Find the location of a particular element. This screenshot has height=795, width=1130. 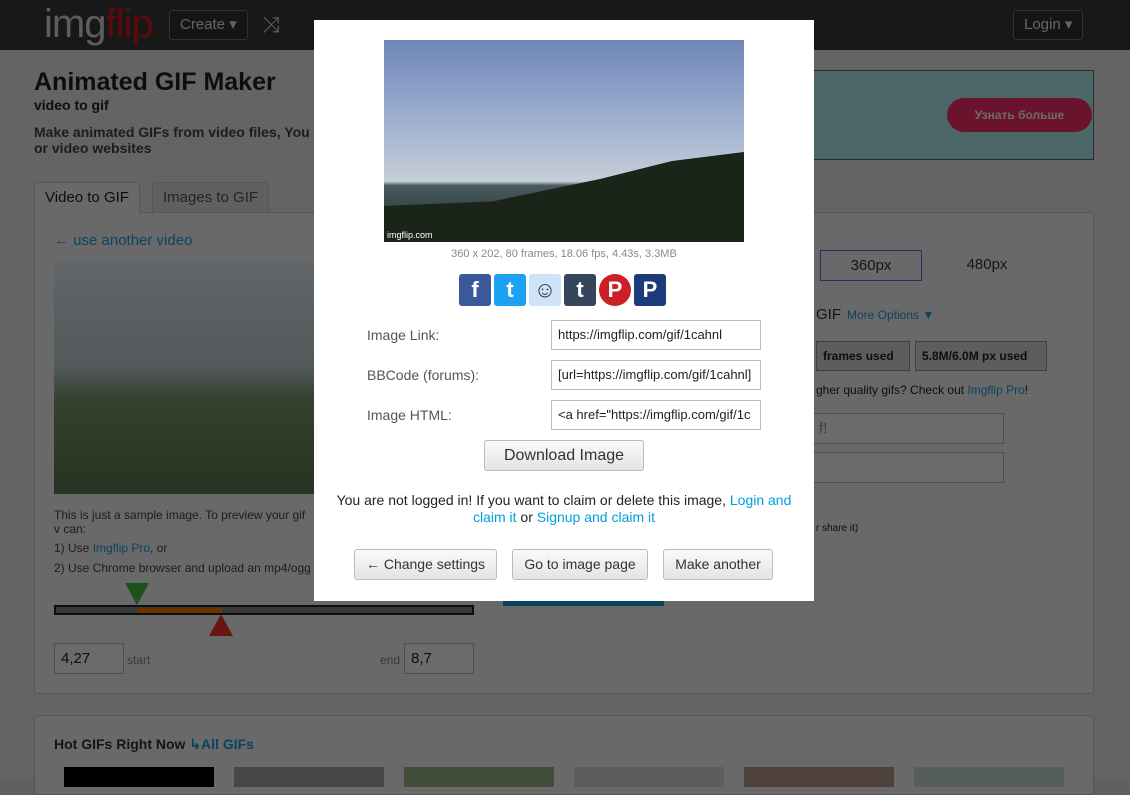

option-1-text: 1) Use is located at coordinates (73, 548).